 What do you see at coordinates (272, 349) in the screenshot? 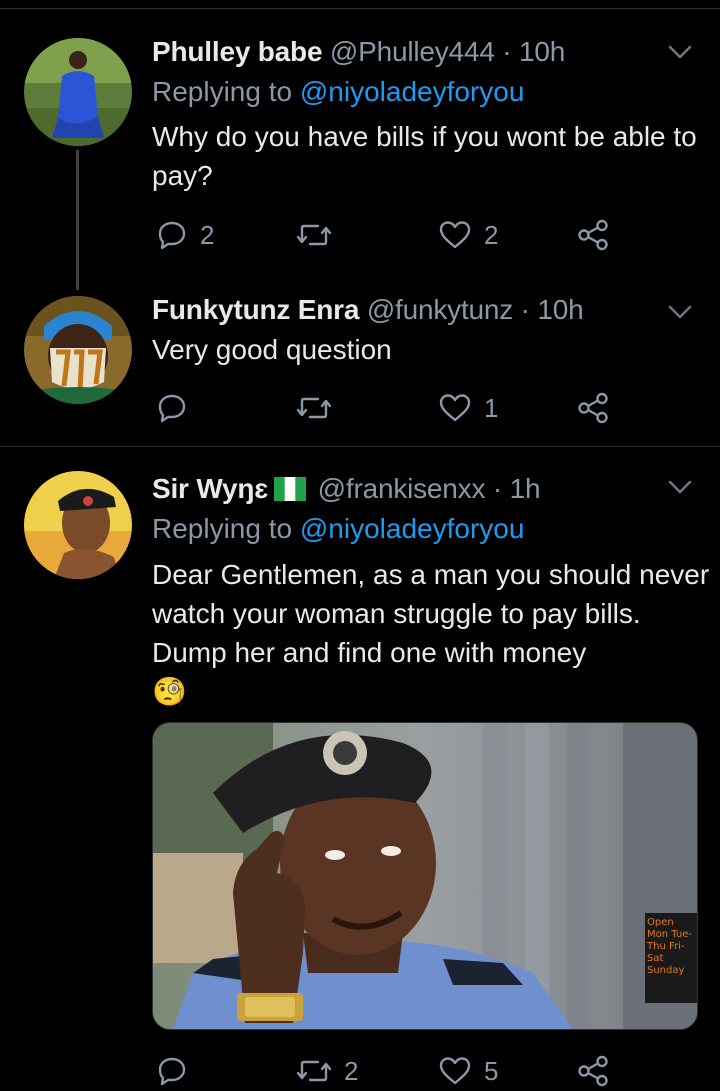
I see `tweet-text: Very good question` at bounding box center [272, 349].